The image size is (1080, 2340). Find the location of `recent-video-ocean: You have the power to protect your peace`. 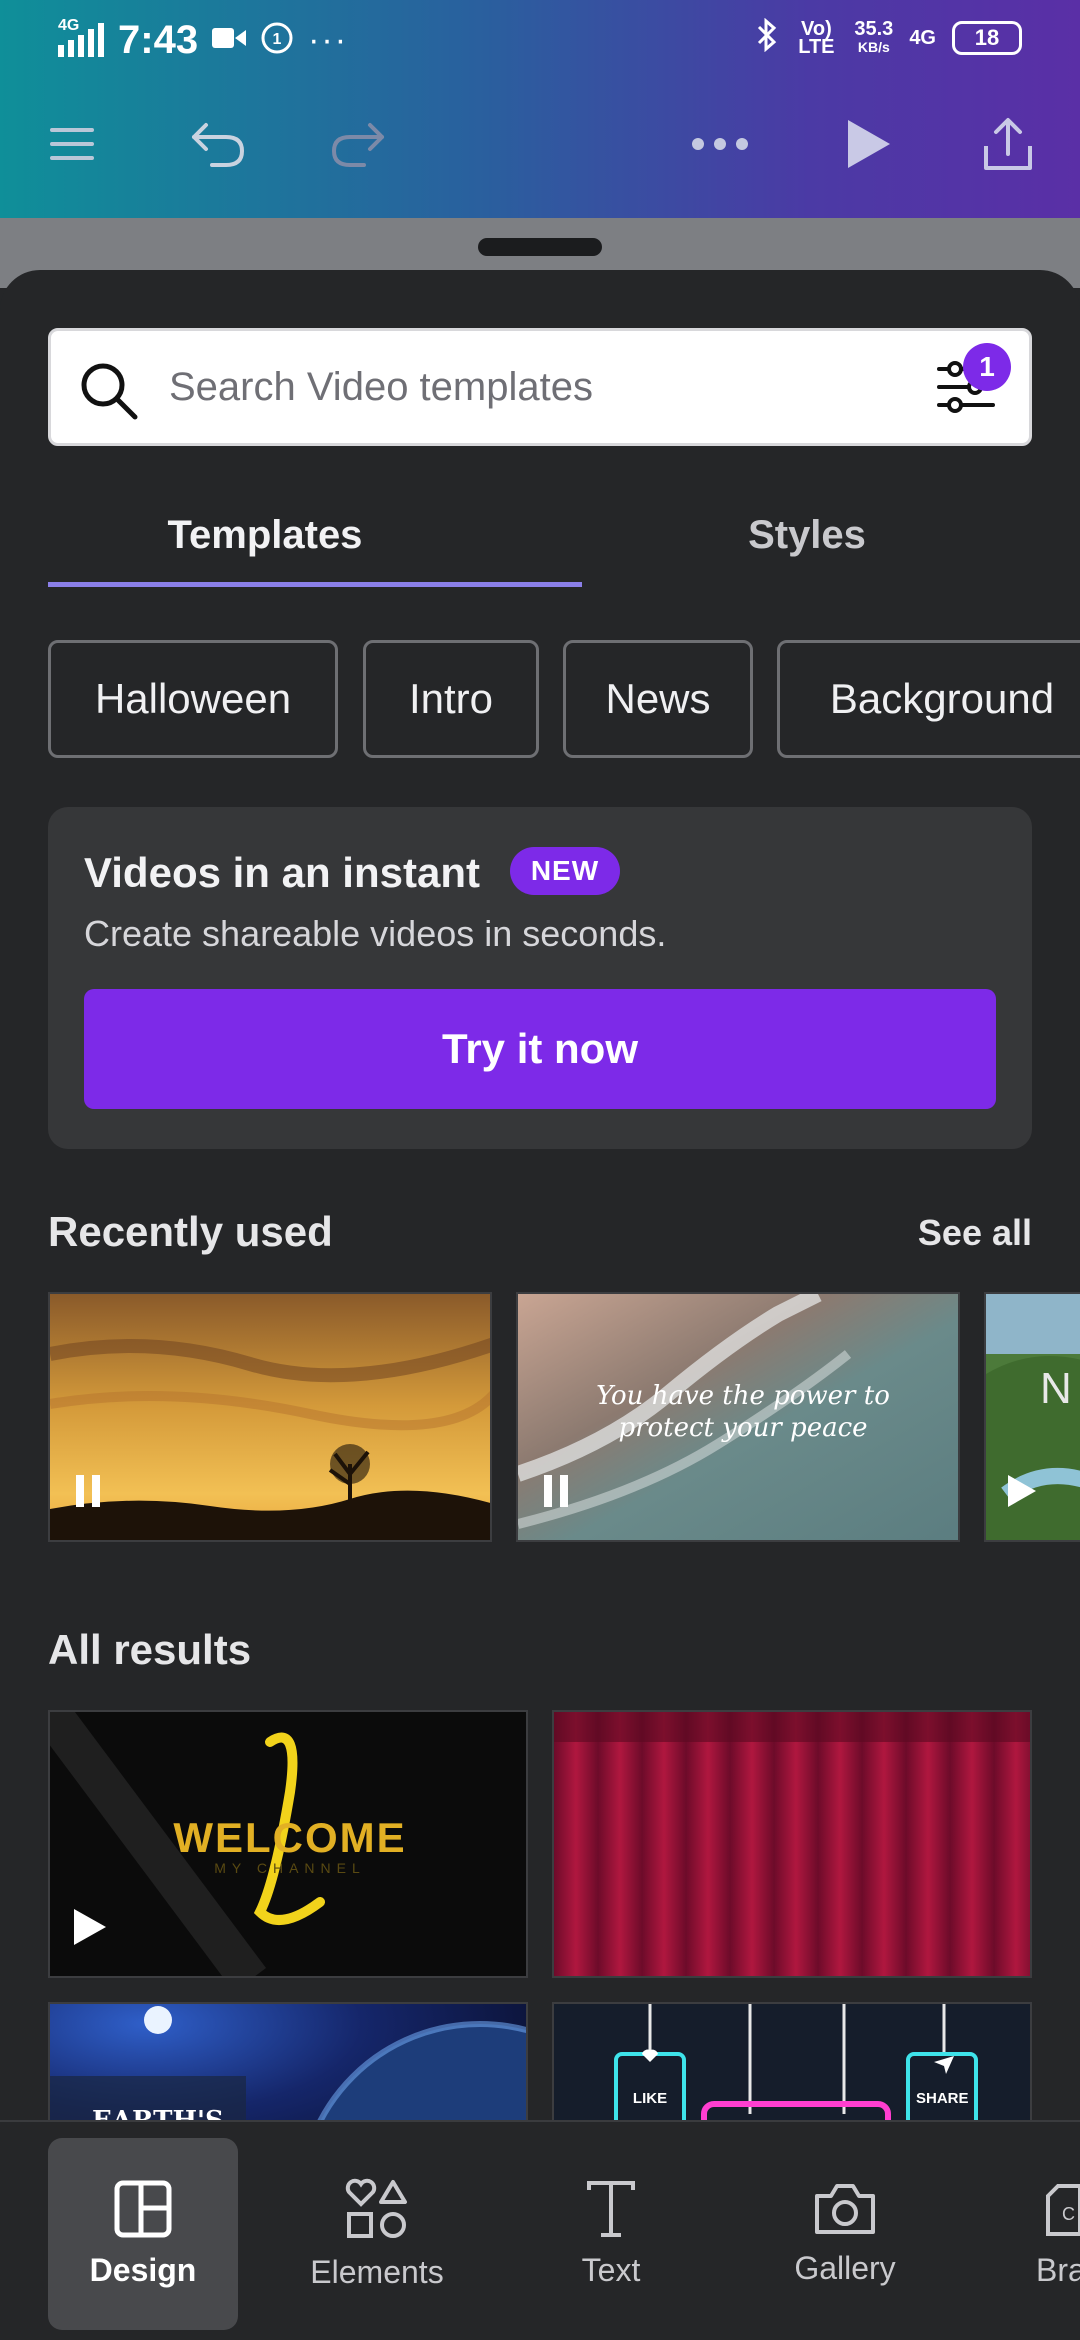

recent-video-ocean: You have the power to protect your peace is located at coordinates (738, 1417).